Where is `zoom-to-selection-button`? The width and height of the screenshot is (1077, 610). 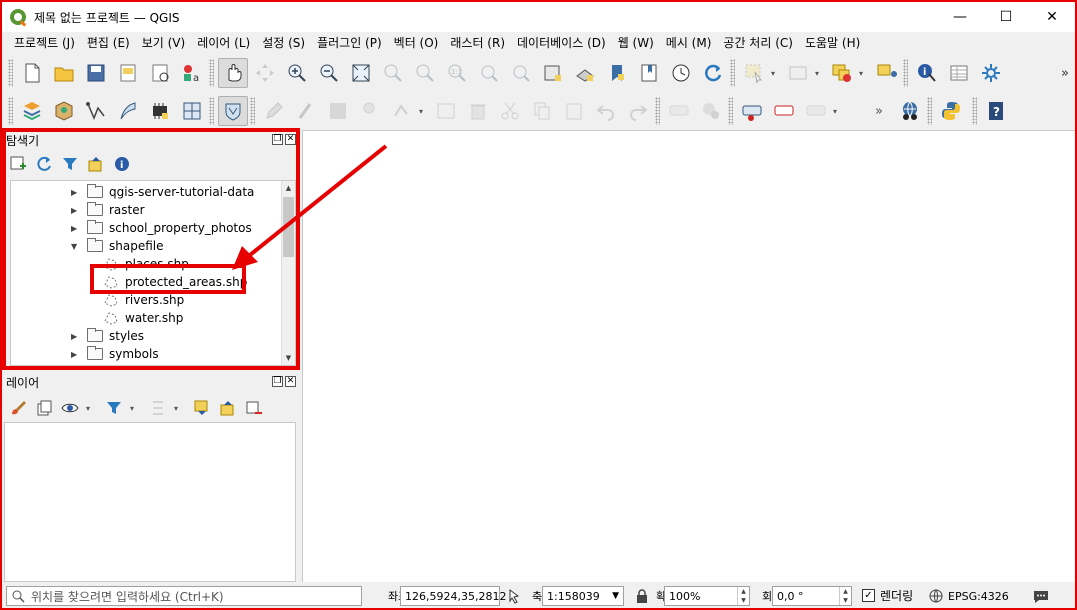 zoom-to-selection-button is located at coordinates (393, 73).